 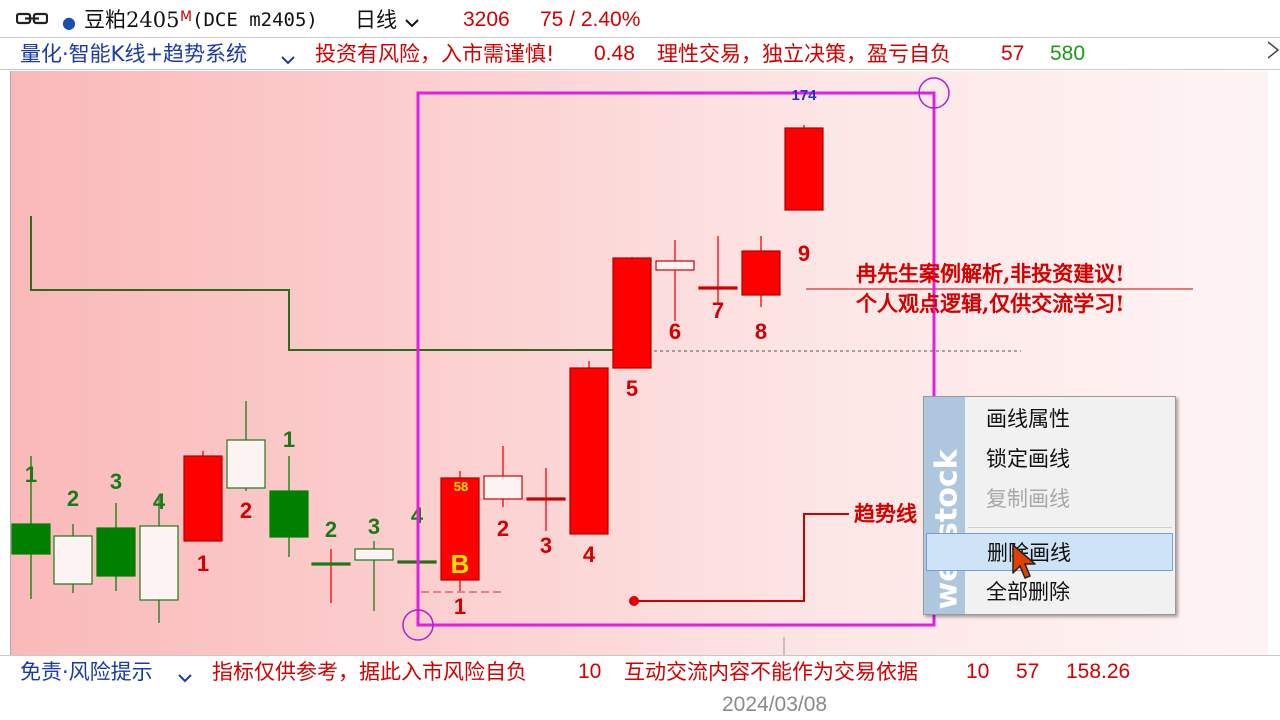 I want to click on indicator-value-1: 0.48, so click(x=614, y=53).